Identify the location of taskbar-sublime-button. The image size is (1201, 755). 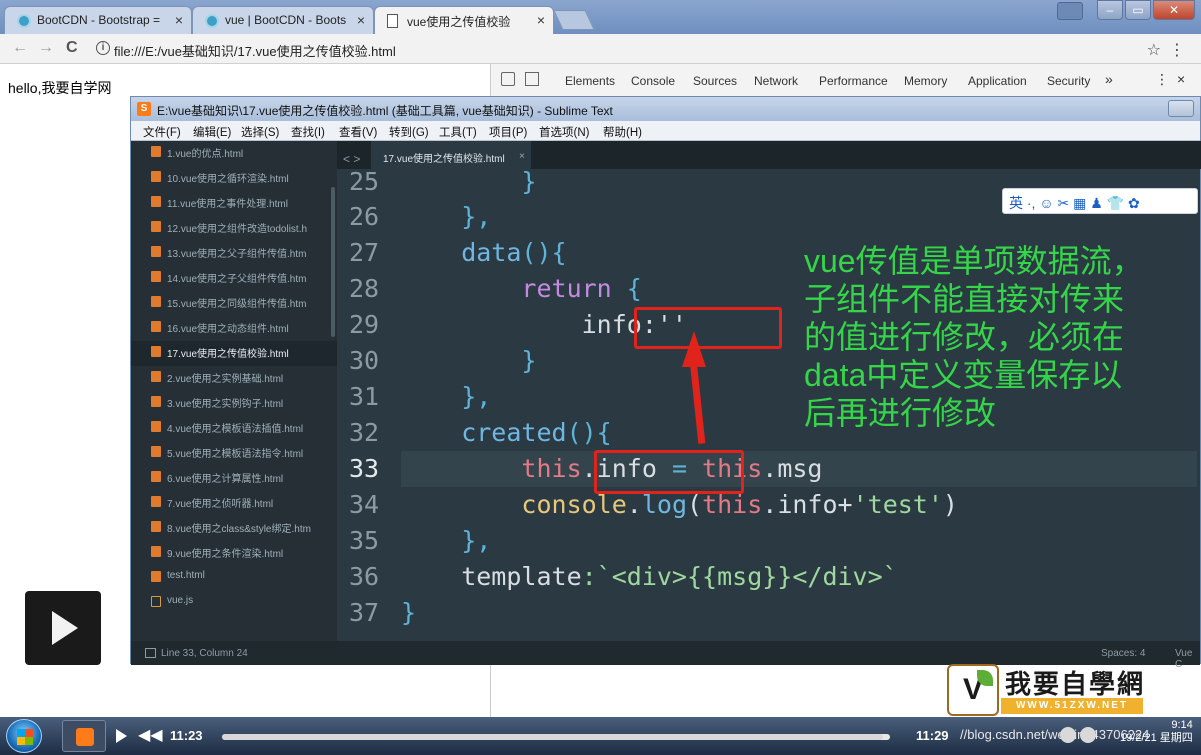
(84, 736).